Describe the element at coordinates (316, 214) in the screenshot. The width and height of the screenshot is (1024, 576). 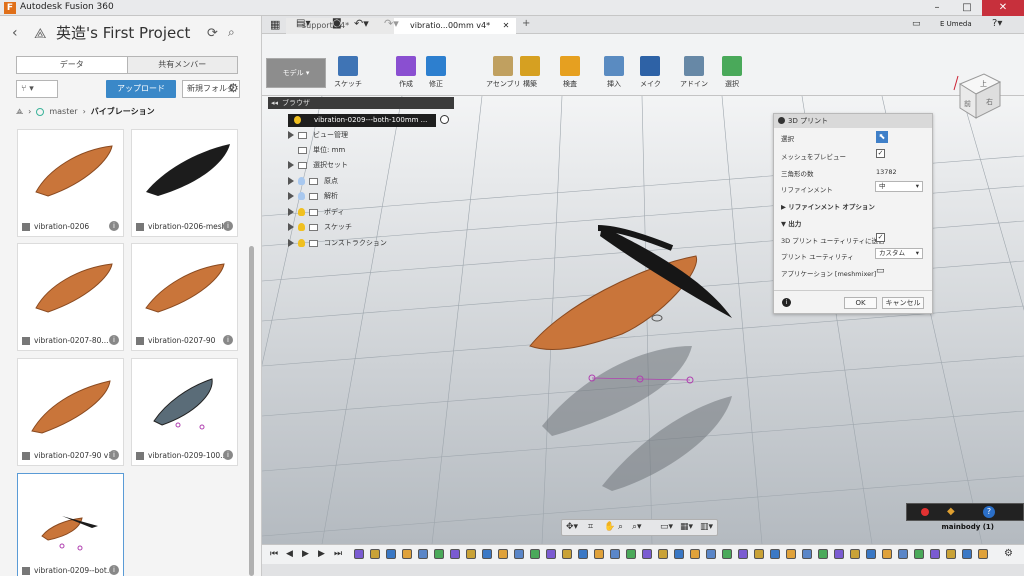
I see `browser-item: ボディ` at that location.